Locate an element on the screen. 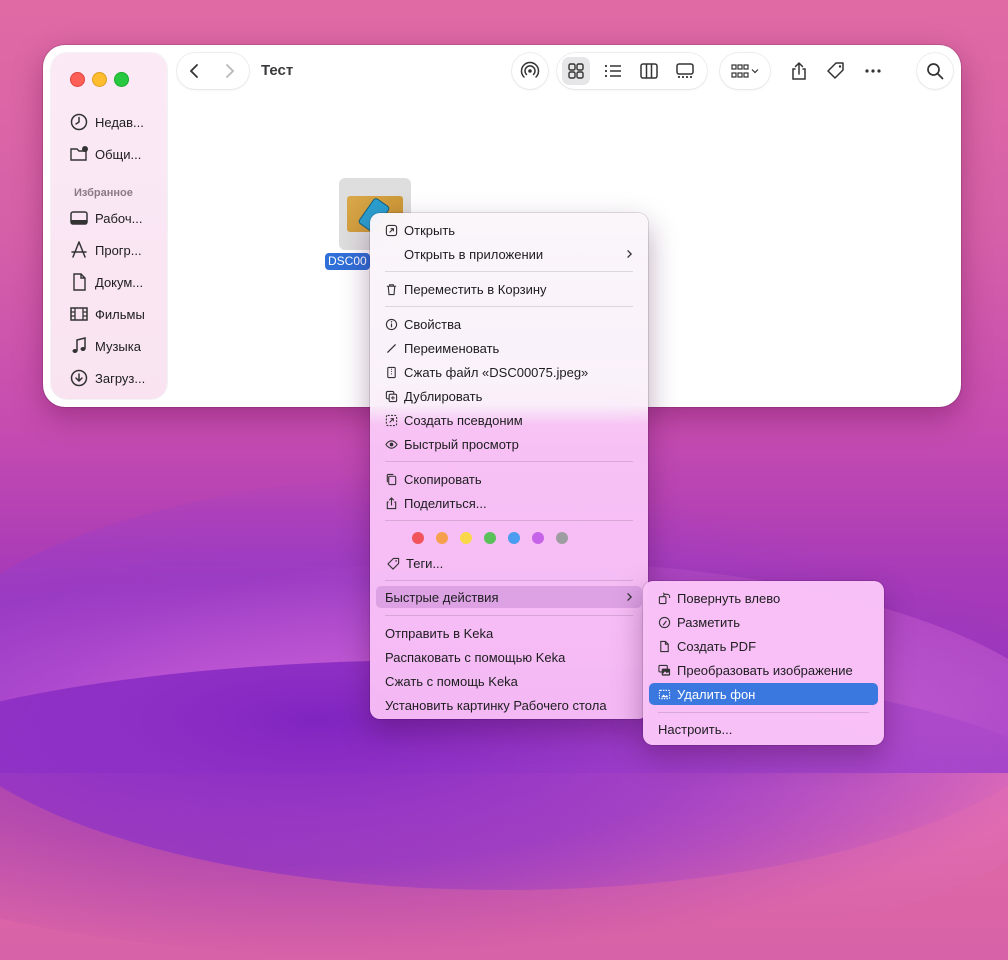 This screenshot has width=1008, height=960. sidebar-item-label: Фильмы is located at coordinates (120, 314).